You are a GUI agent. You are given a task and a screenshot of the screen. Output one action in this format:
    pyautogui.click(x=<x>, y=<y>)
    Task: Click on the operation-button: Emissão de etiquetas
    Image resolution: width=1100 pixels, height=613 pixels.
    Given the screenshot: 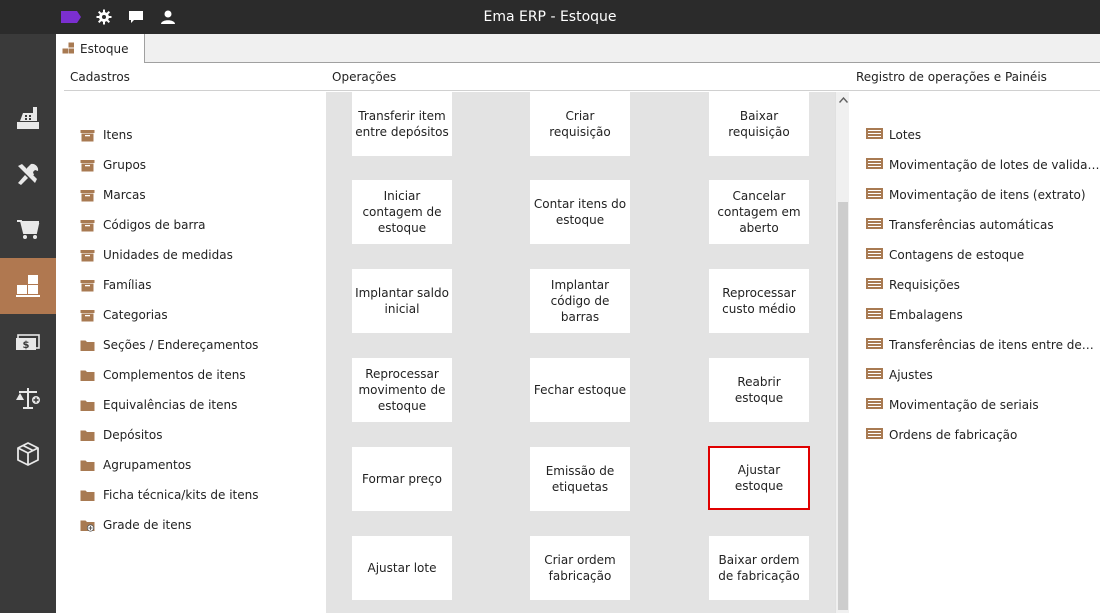 What is the action you would take?
    pyautogui.click(x=580, y=479)
    